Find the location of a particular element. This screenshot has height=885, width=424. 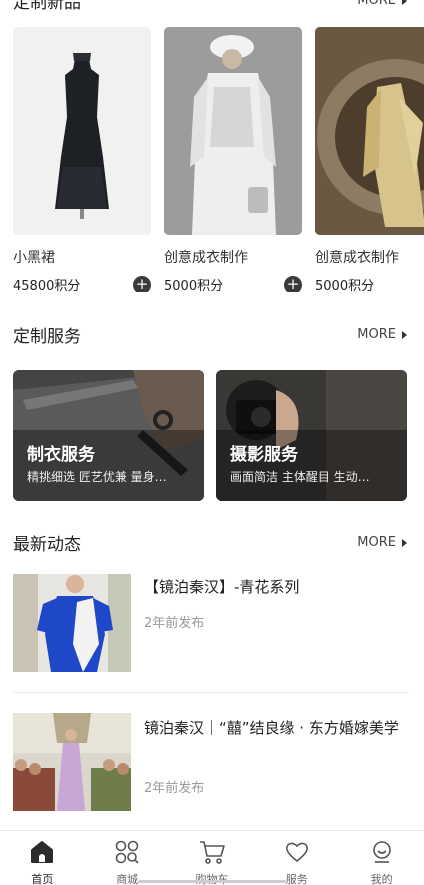

tab-label: 商城 is located at coordinates (127, 879).